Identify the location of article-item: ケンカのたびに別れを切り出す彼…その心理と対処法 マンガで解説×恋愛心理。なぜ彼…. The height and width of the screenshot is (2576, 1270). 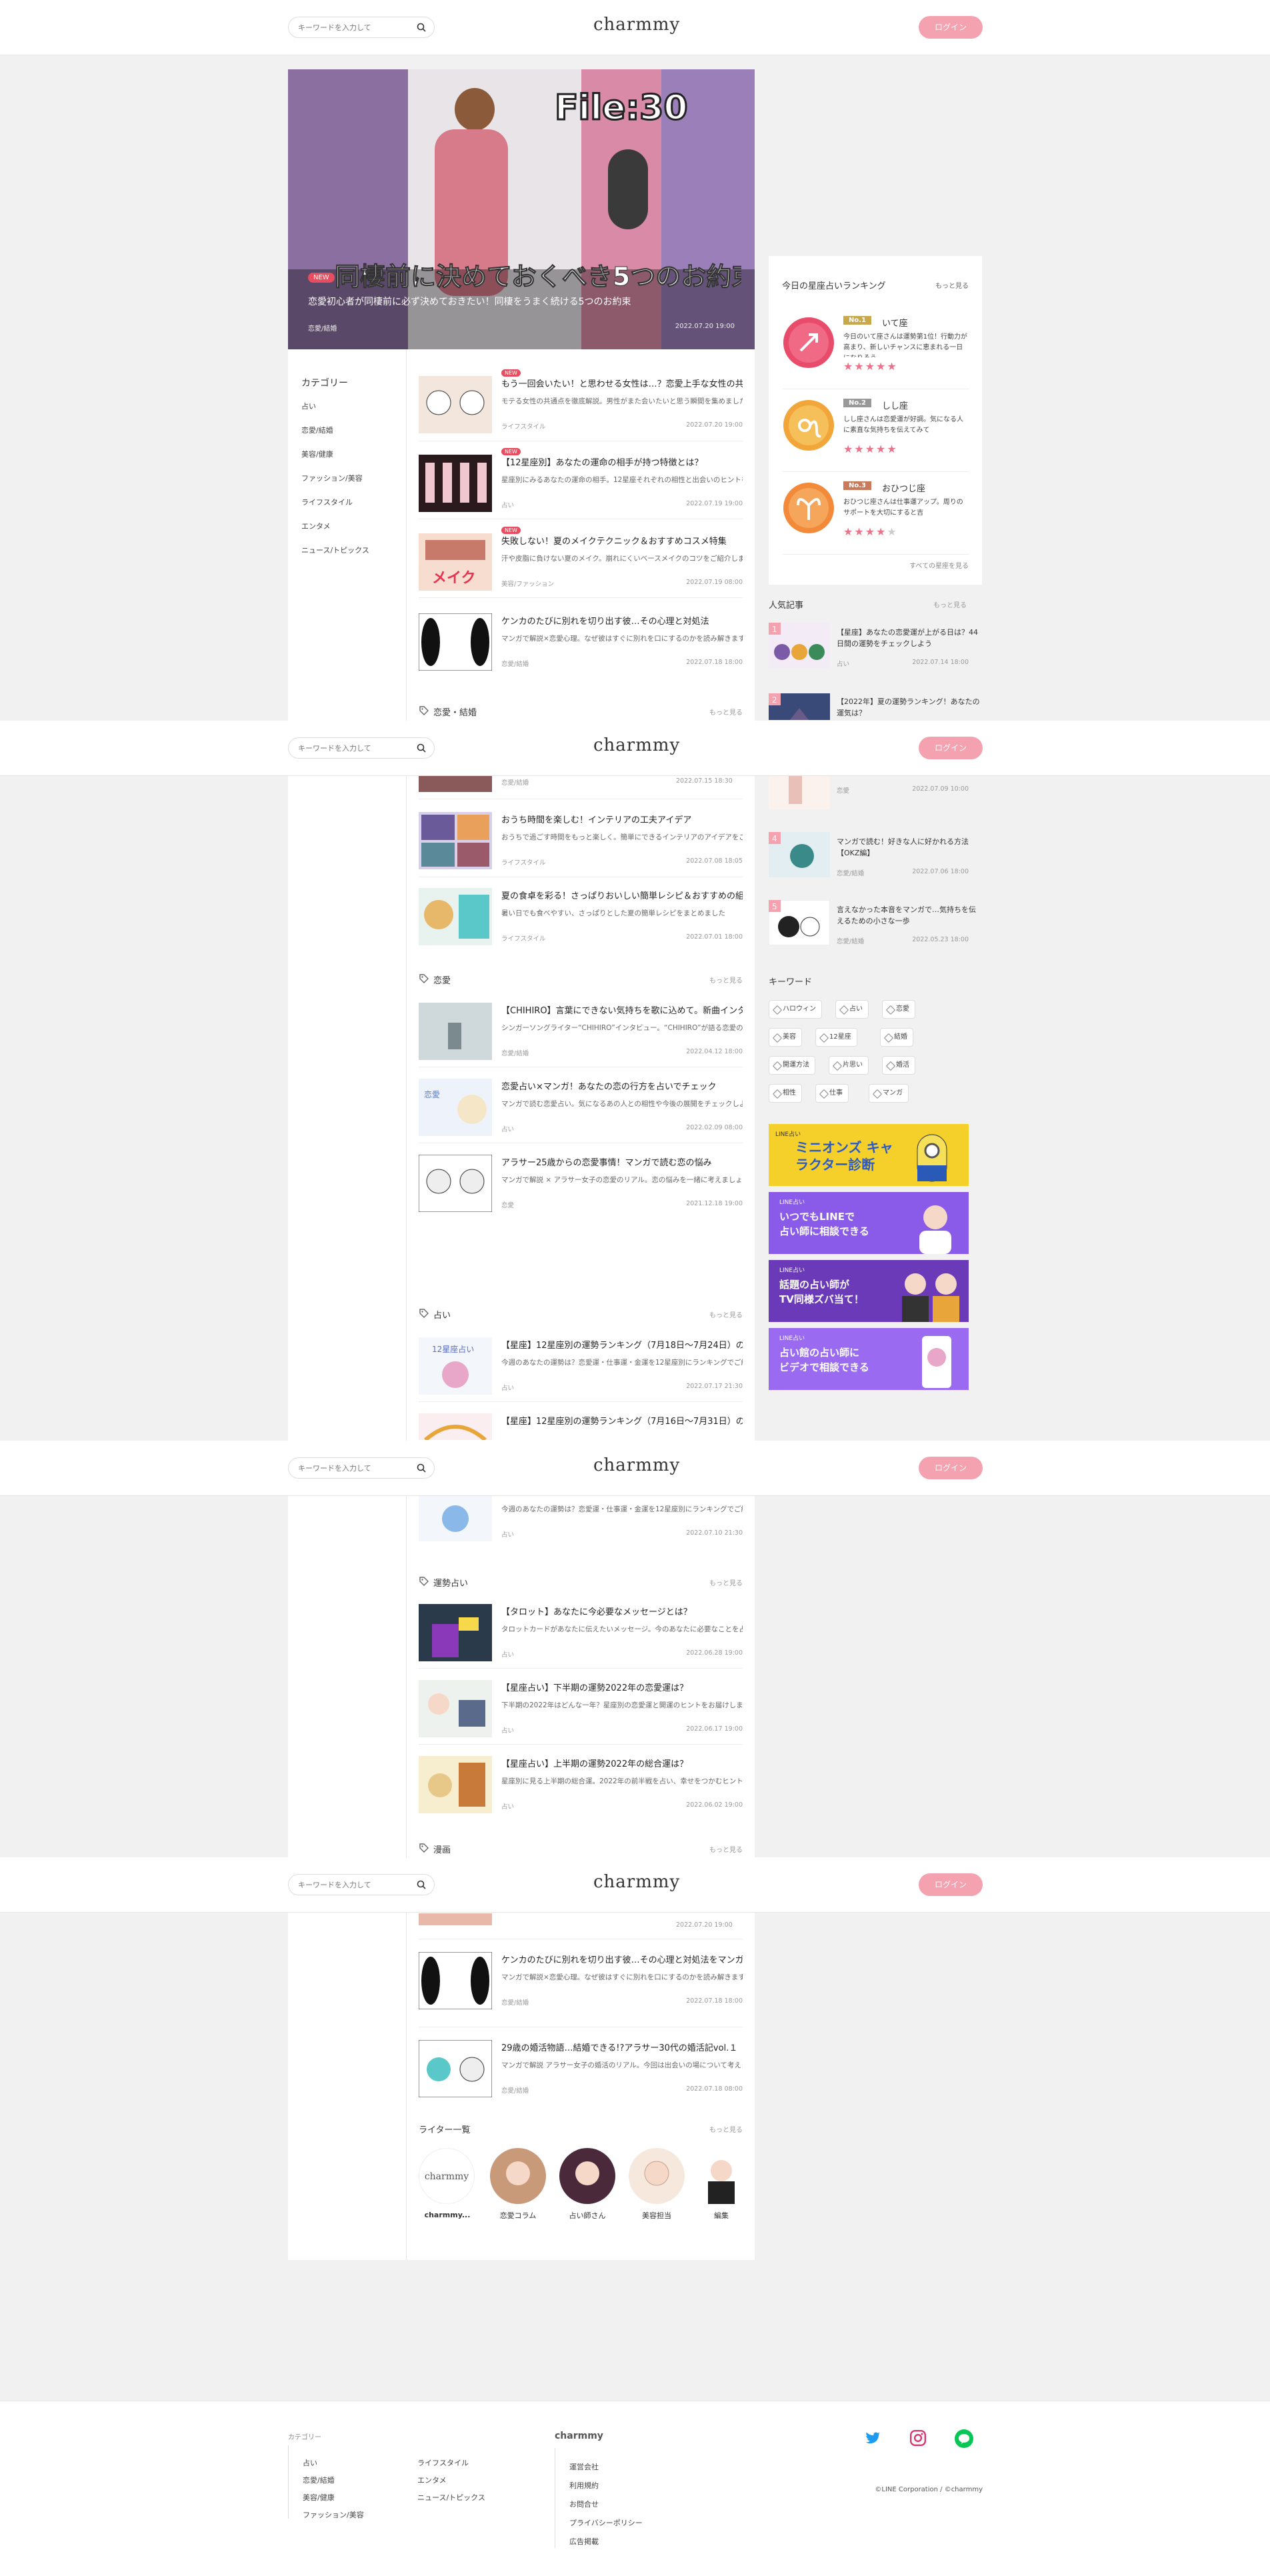
(581, 646).